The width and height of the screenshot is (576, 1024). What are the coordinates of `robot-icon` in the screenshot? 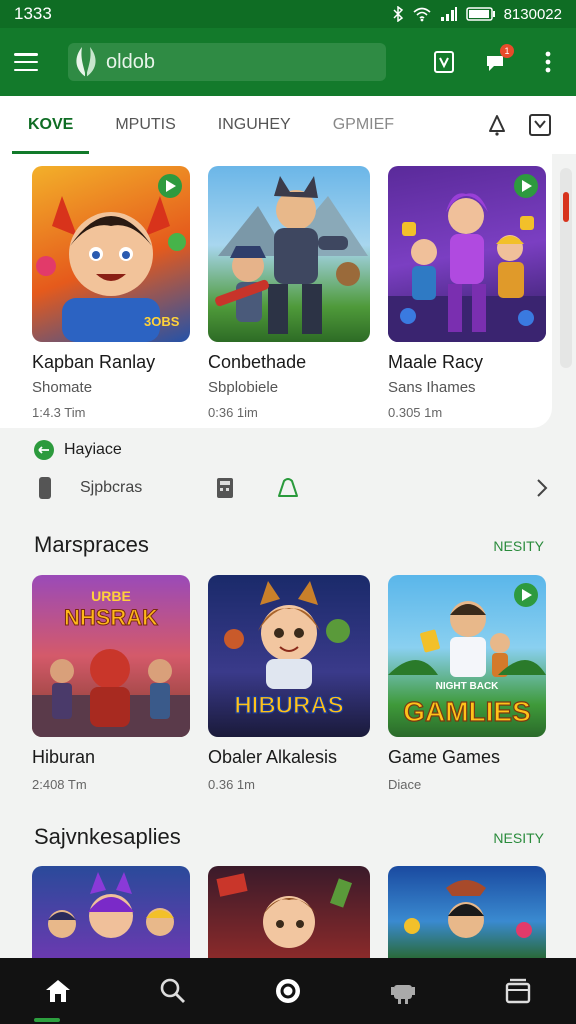 It's located at (403, 994).